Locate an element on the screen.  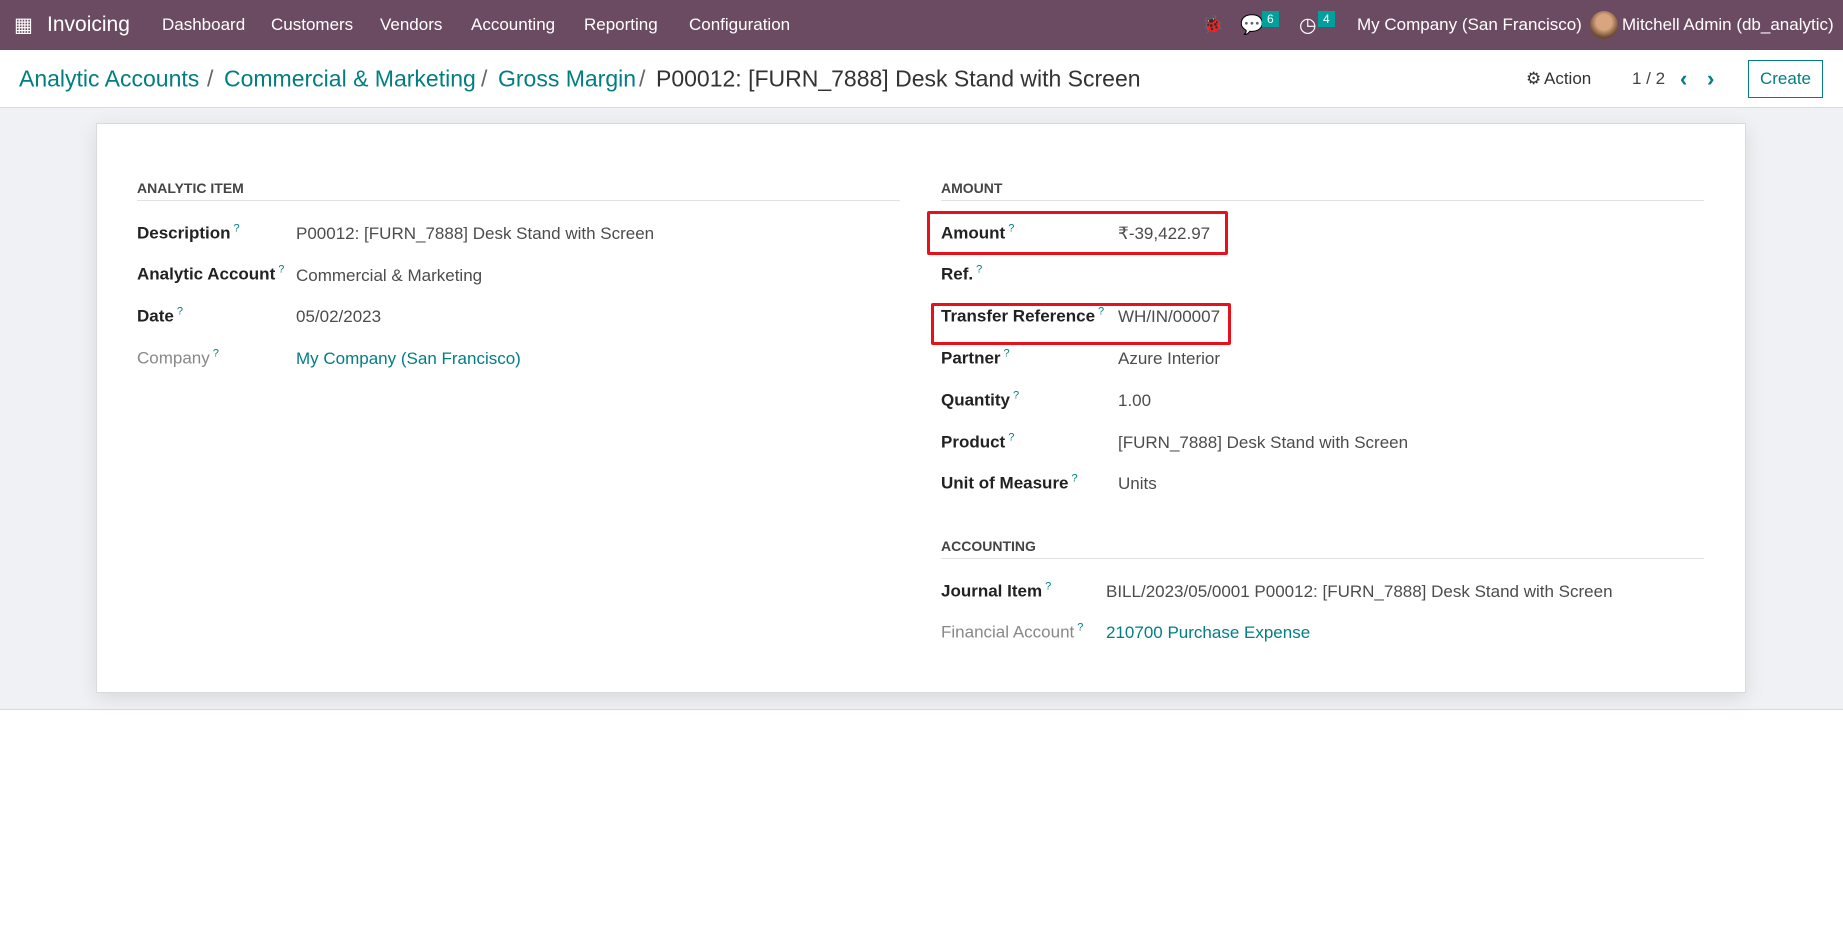
field-financial-account-link: 210700 Purchase Expense is located at coordinates (1208, 633).